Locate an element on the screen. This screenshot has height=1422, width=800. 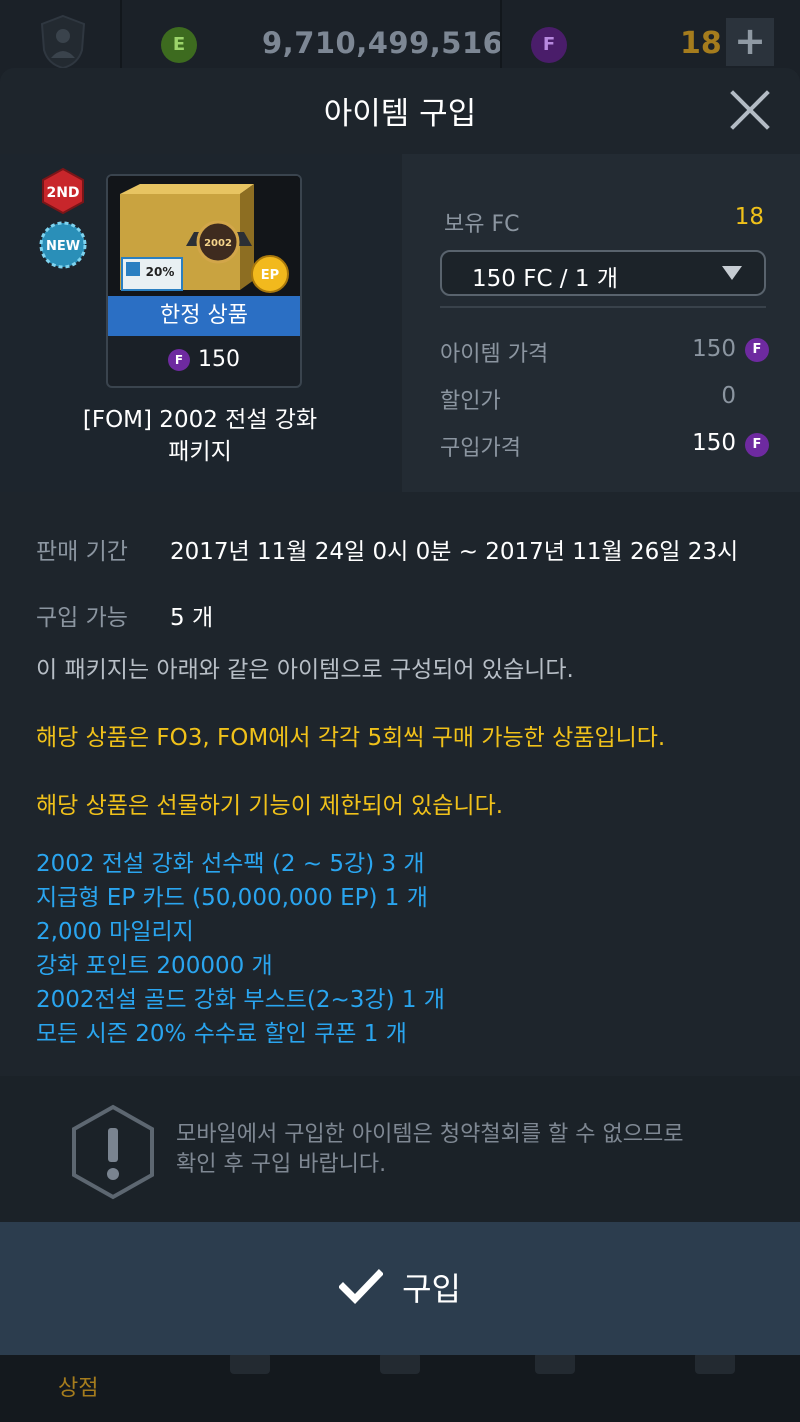
product-name-line2: 패키지 is located at coordinates (200, 452).